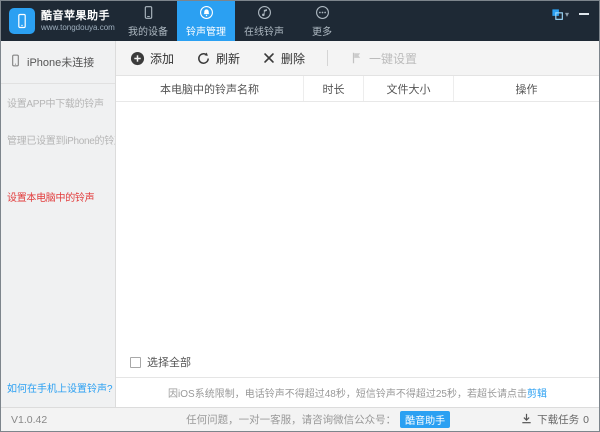  What do you see at coordinates (75, 16) in the screenshot?
I see `app-title: 酷音苹果助手` at bounding box center [75, 16].